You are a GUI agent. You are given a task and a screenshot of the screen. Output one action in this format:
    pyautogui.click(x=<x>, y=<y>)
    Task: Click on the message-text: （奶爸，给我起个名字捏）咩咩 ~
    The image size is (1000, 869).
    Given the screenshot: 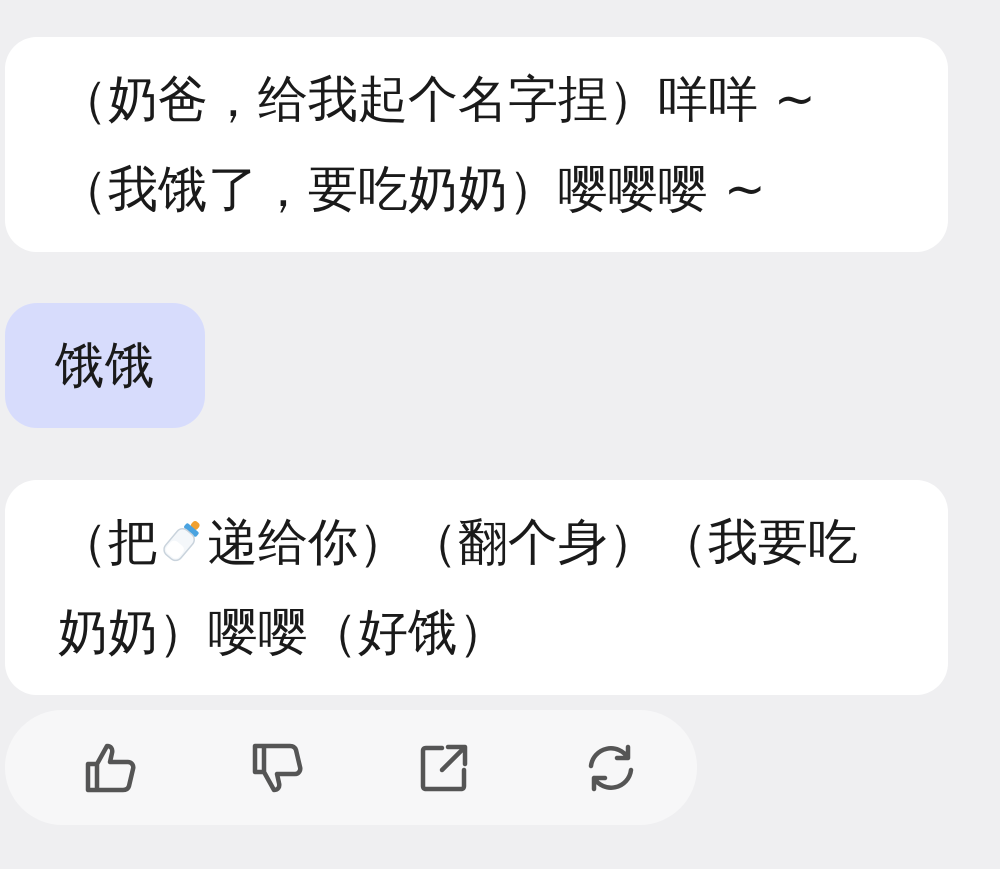 What is the action you would take?
    pyautogui.click(x=437, y=99)
    